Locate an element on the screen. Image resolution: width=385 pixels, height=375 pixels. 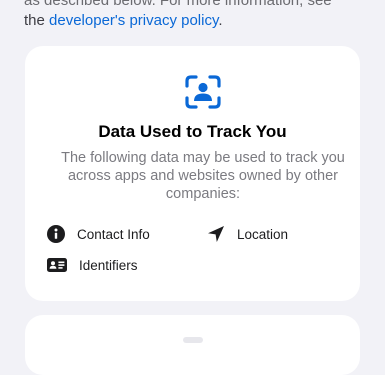
next-privacy-card is located at coordinates (192, 345).